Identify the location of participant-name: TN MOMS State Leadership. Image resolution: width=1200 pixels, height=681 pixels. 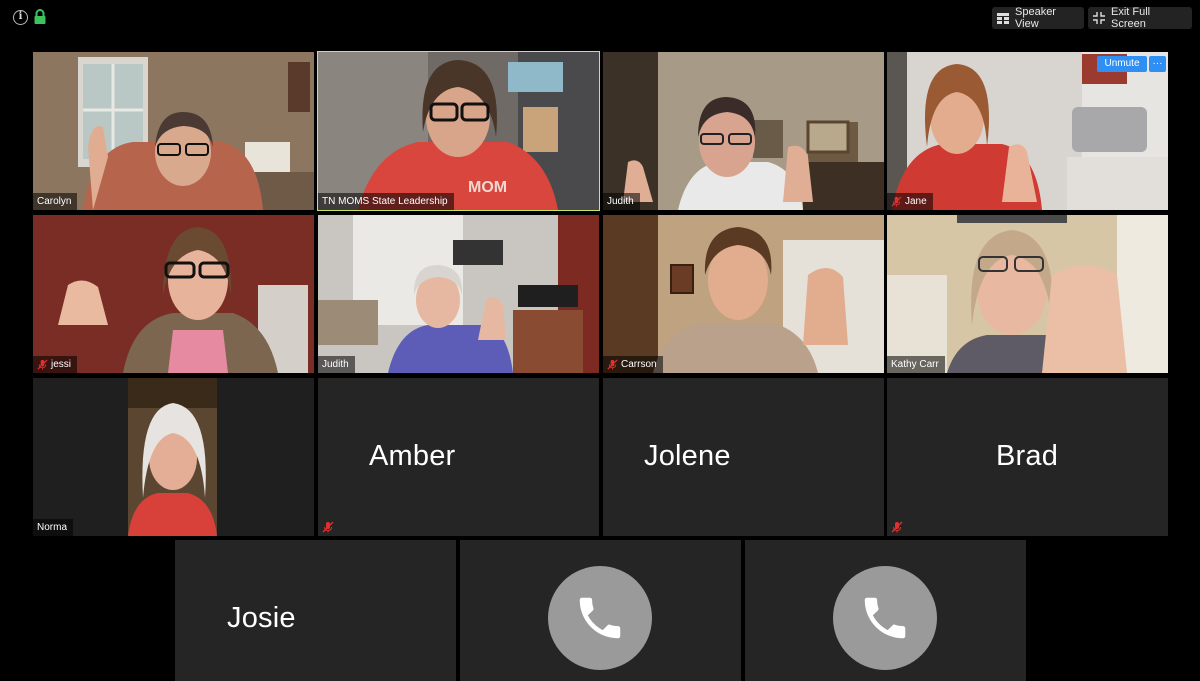
(385, 201).